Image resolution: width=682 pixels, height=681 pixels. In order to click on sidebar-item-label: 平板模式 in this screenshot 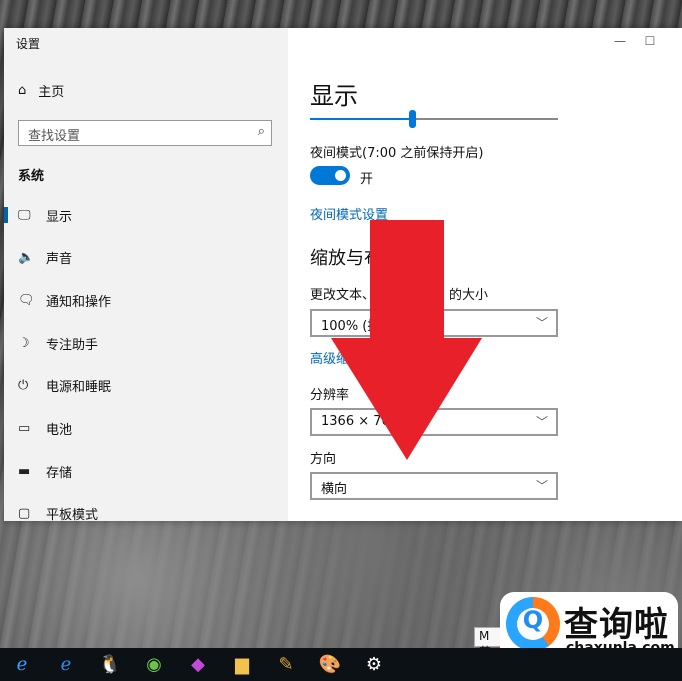, I will do `click(72, 514)`.